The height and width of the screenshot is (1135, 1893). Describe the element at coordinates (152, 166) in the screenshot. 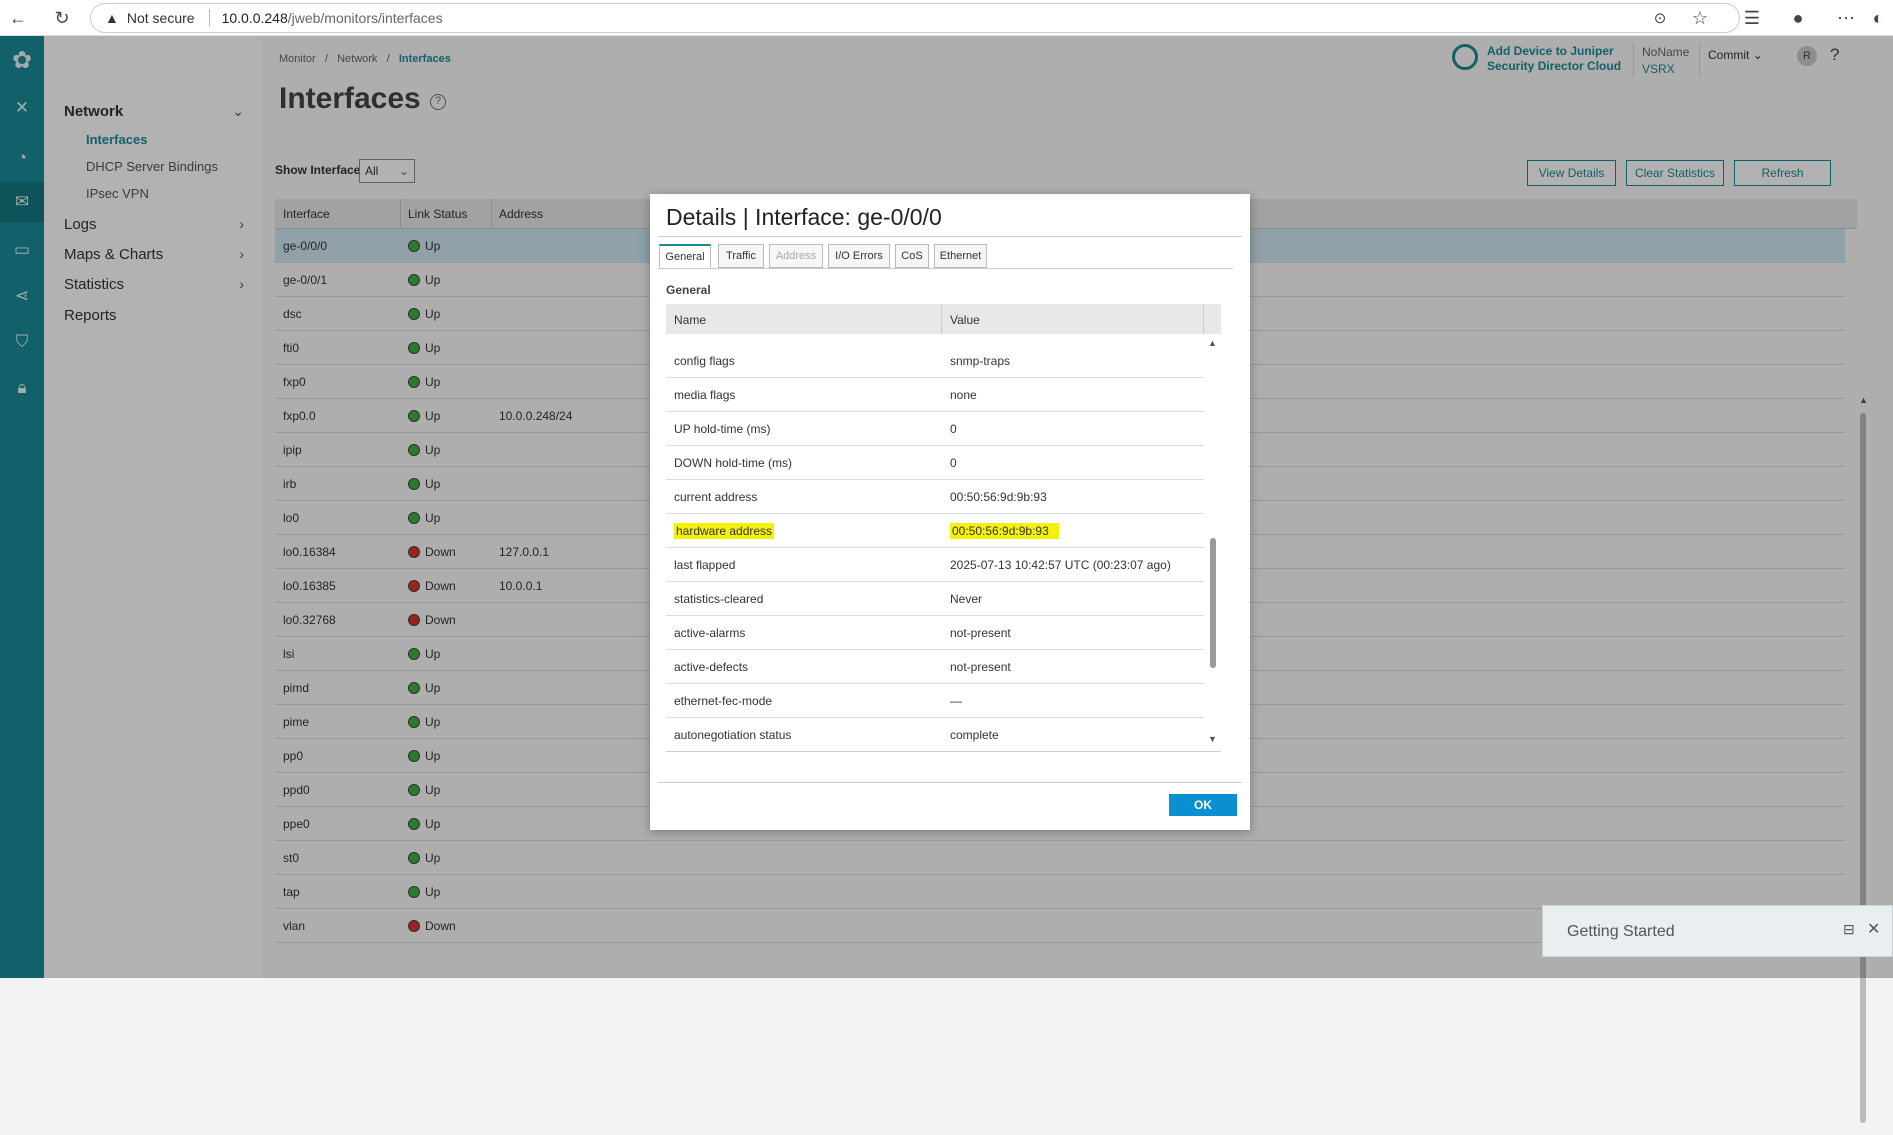

I see `sidebar-item-dhcp: DHCP Server Bindings` at that location.